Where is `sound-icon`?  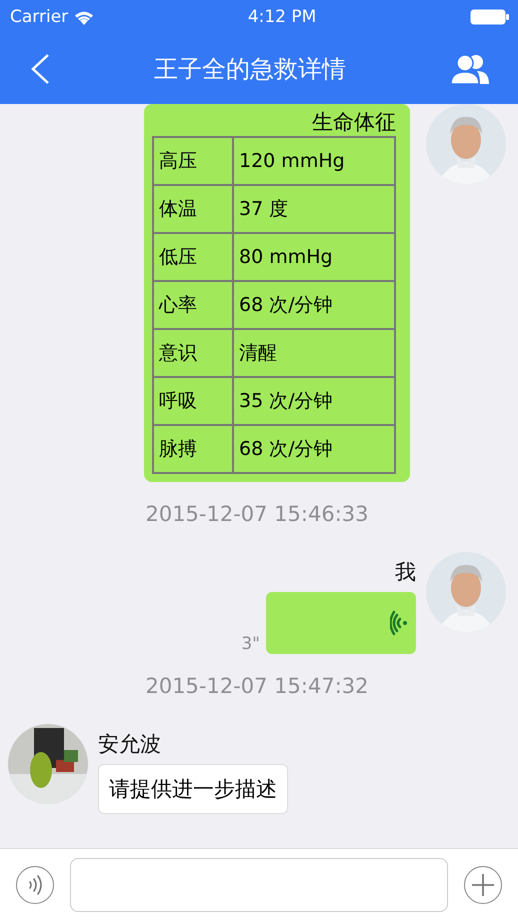
sound-icon is located at coordinates (35, 884).